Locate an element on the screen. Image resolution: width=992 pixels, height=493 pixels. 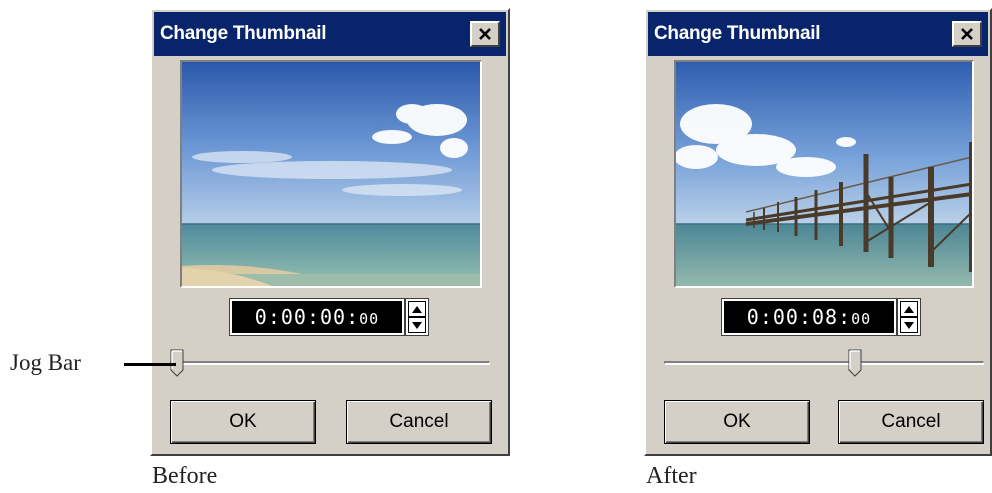
caption-before: Before is located at coordinates (185, 476).